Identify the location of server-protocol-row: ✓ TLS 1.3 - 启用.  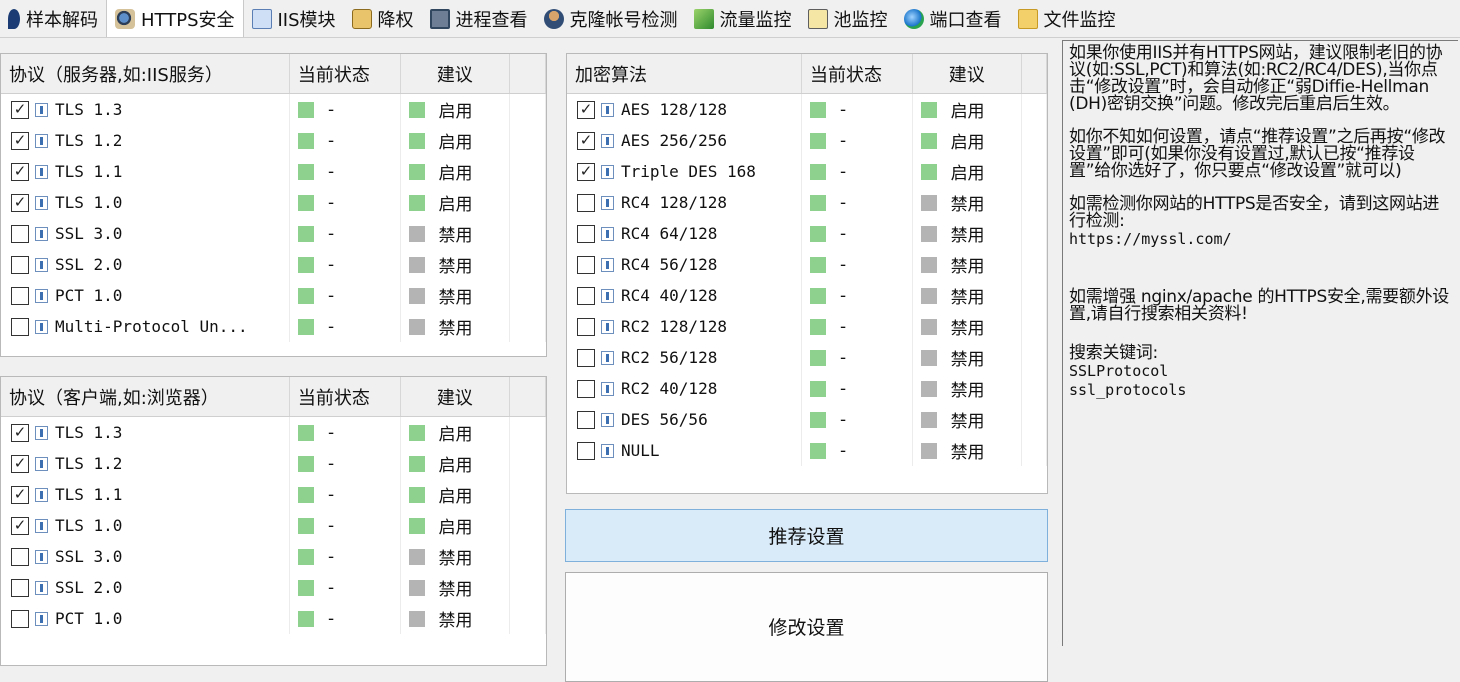
(273, 109).